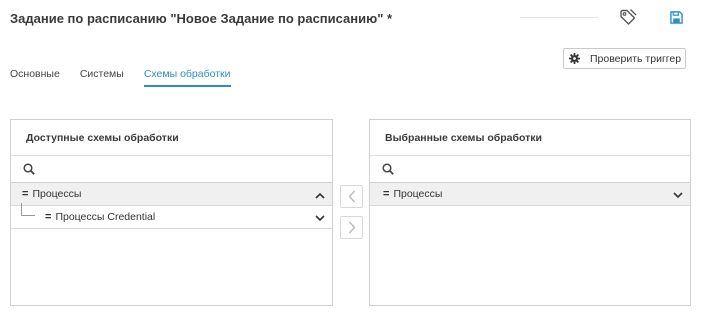  I want to click on move-left-button, so click(351, 196).